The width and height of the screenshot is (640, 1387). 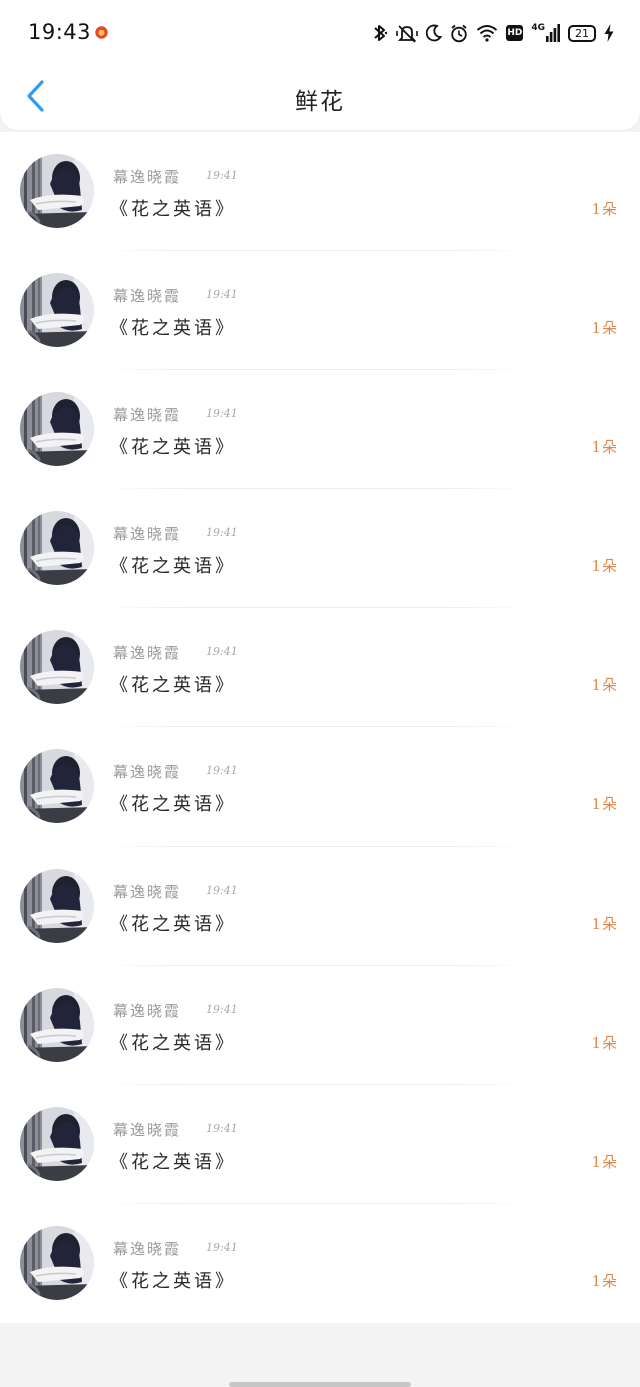 What do you see at coordinates (101, 32) in the screenshot?
I see `notification-dot-icon` at bounding box center [101, 32].